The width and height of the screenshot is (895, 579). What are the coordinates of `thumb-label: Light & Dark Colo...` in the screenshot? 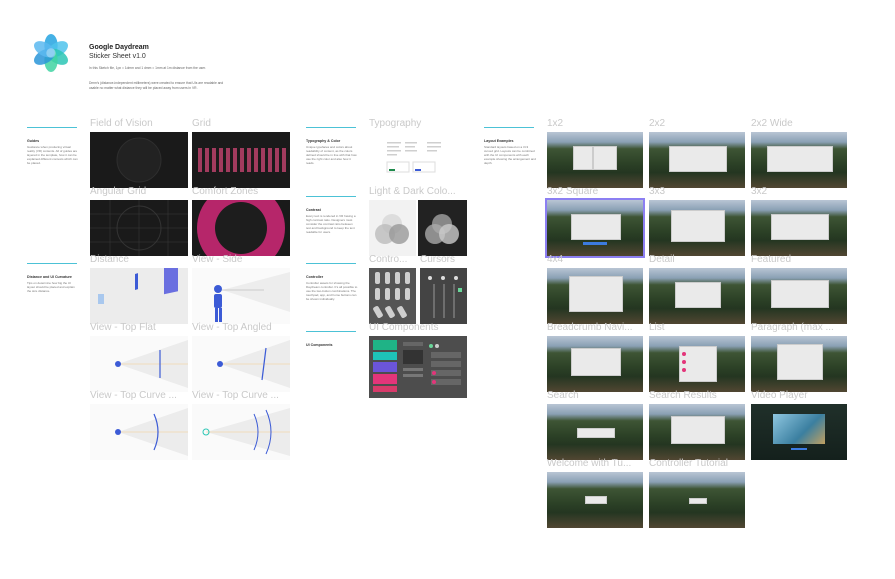 It's located at (412, 191).